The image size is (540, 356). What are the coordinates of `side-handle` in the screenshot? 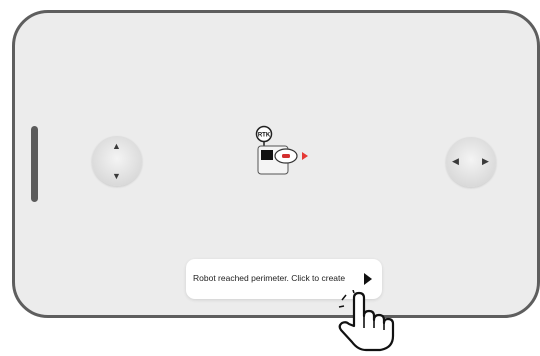 It's located at (34, 164).